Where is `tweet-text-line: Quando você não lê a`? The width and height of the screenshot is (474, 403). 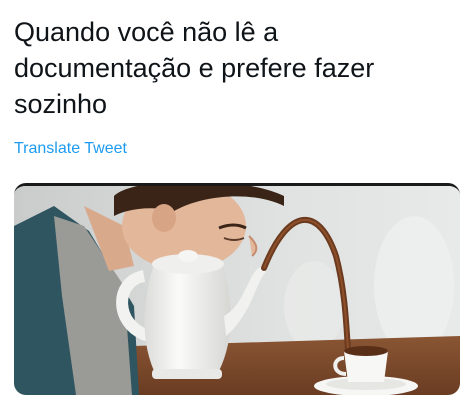 tweet-text-line: Quando você não lê a is located at coordinates (146, 32).